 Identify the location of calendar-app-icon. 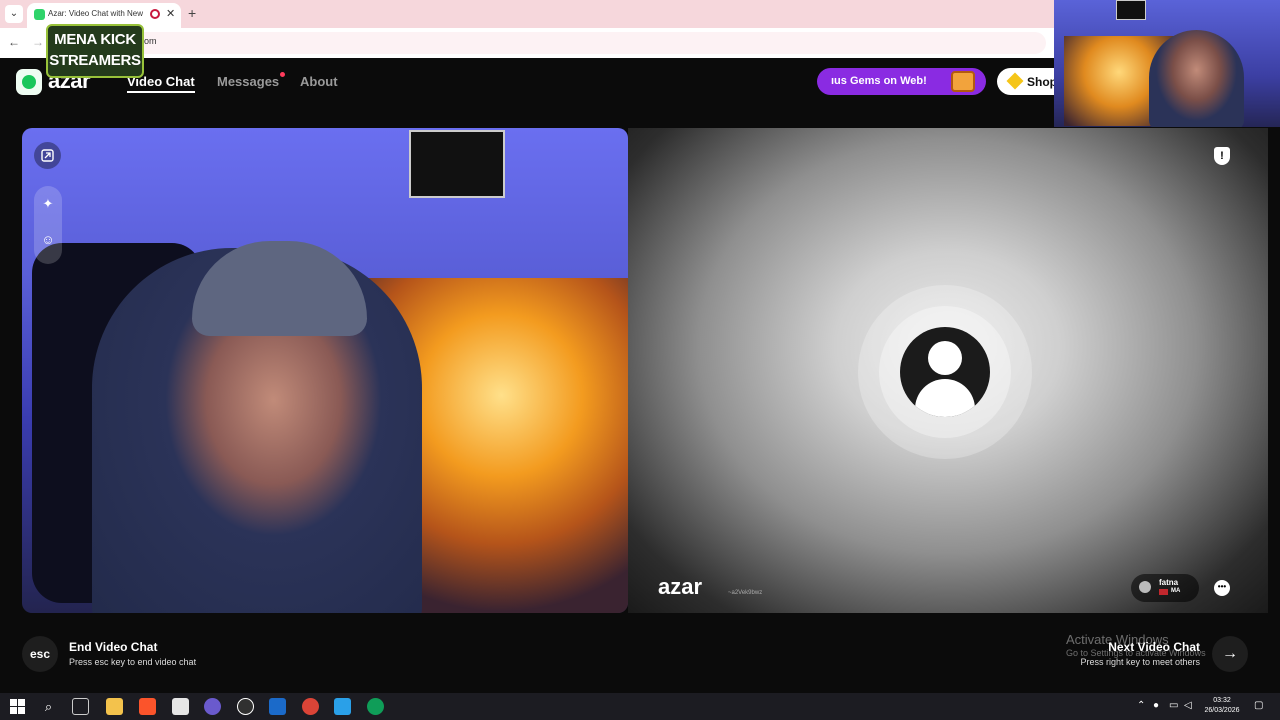
(180, 706).